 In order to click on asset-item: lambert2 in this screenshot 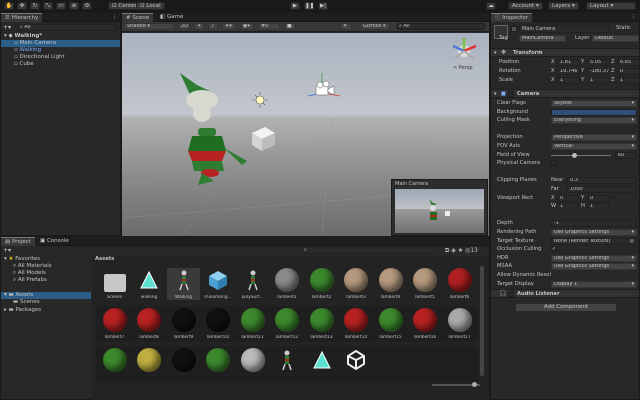, I will do `click(321, 284)`.